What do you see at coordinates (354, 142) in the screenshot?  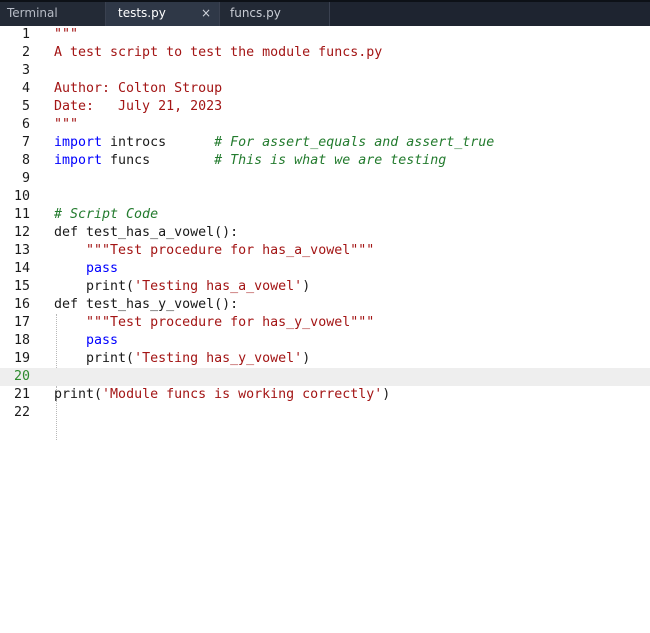 I see `code-token: # For assert_equals and assert_true` at bounding box center [354, 142].